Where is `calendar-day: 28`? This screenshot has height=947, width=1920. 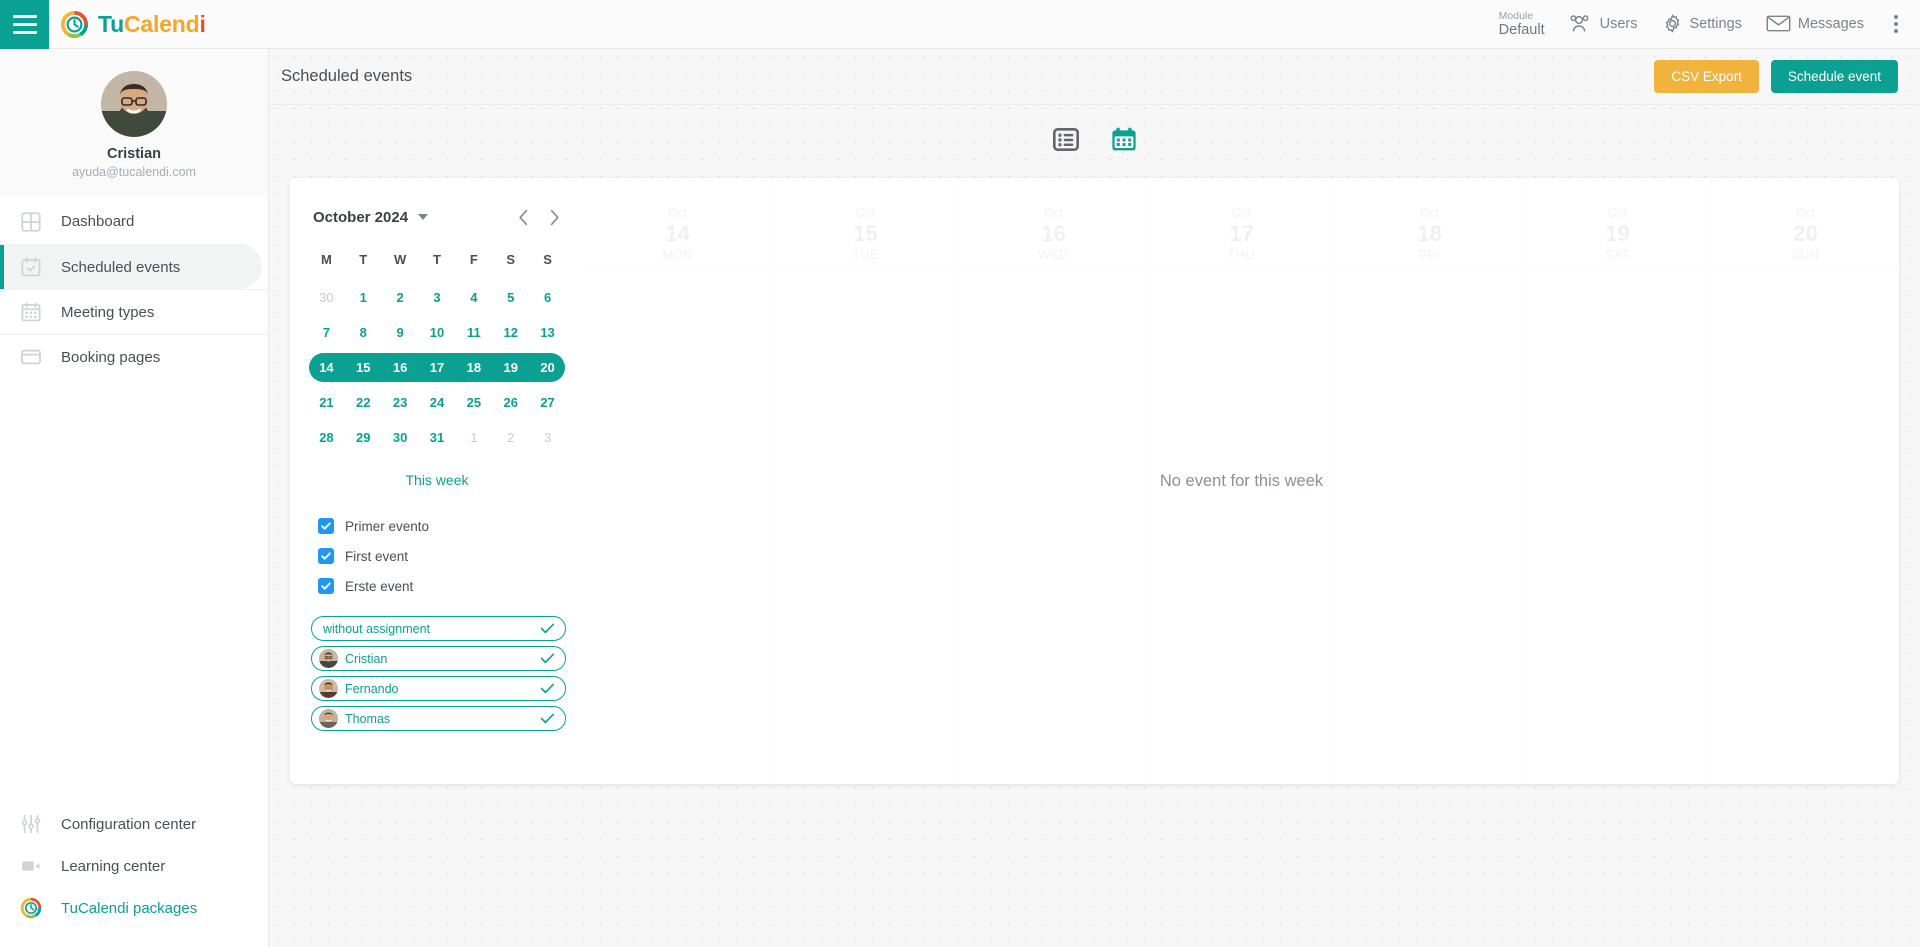
calendar-day: 28 is located at coordinates (326, 437).